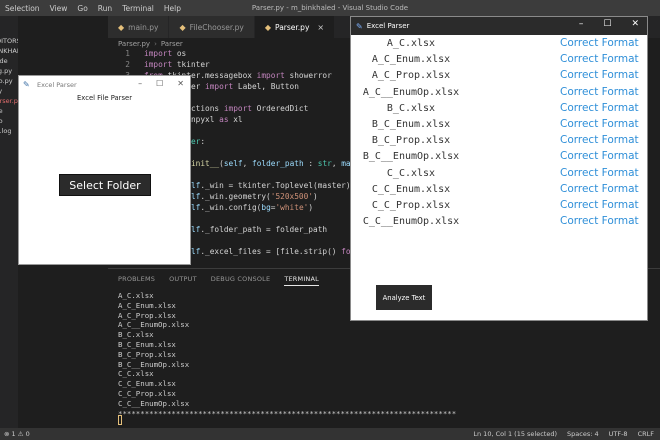 The height and width of the screenshot is (440, 660). I want to click on terminal-line: C_C_Enum.xlsx, so click(147, 384).